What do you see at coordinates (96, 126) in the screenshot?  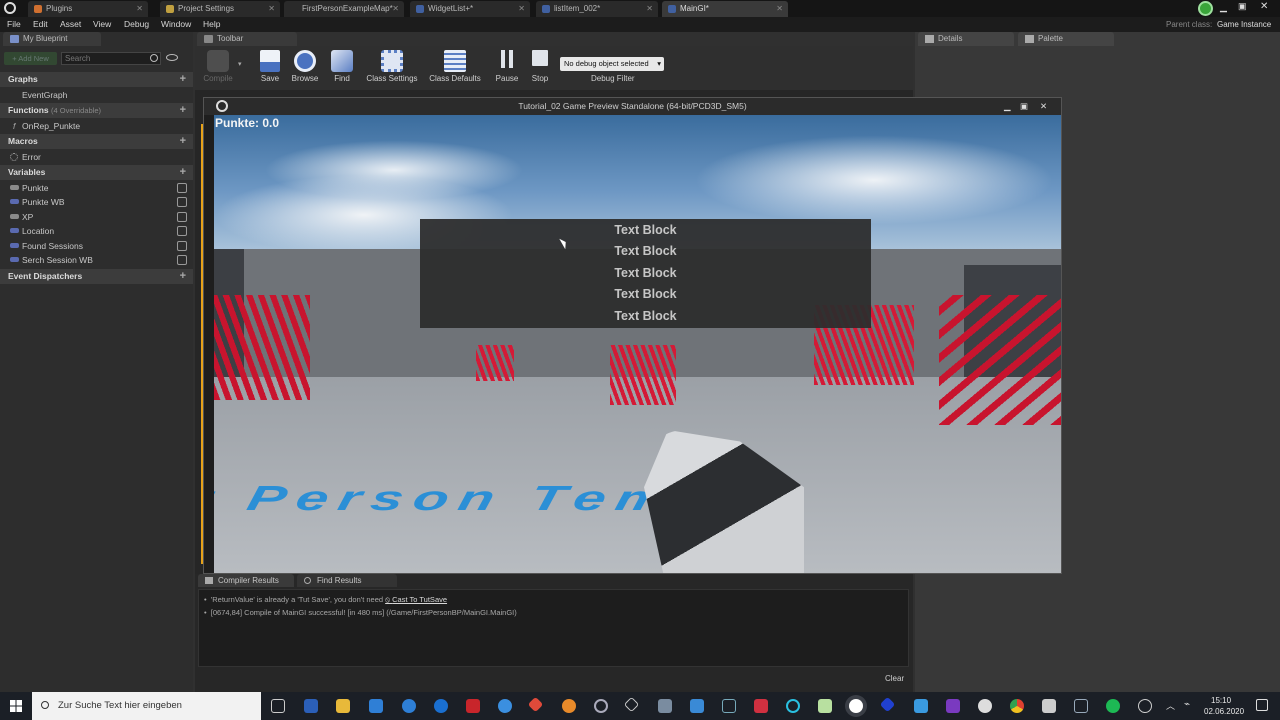 I see `function-item: f OnRep_Punkte` at bounding box center [96, 126].